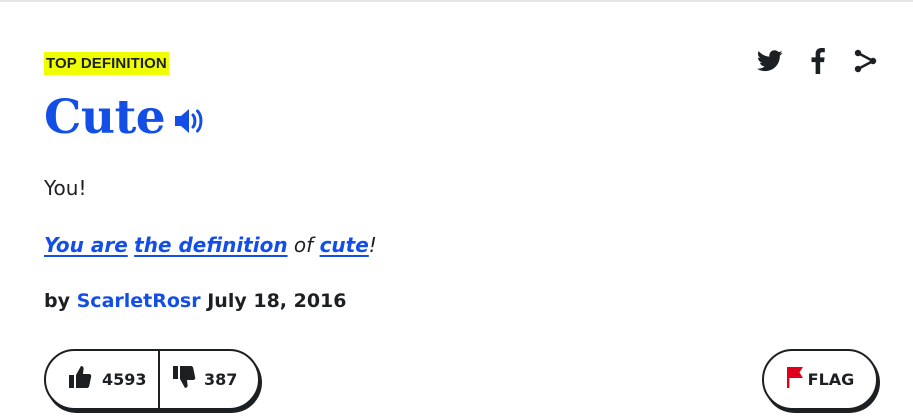  I want to click on facebook-icon, so click(818, 61).